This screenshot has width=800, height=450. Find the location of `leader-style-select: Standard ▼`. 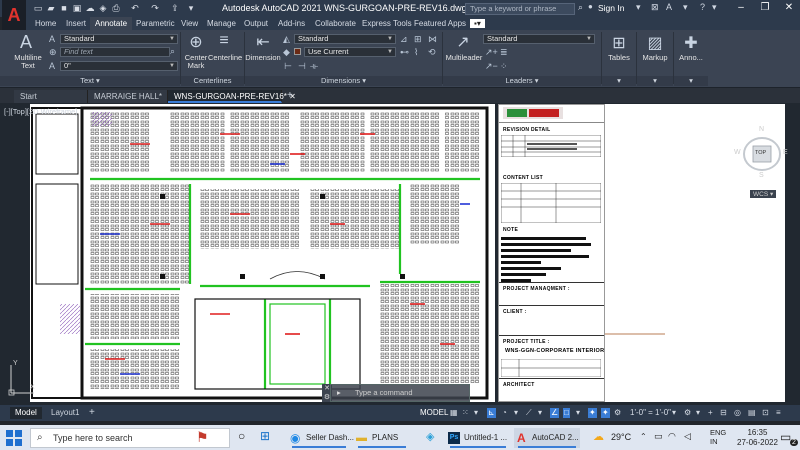

leader-style-select: Standard ▼ is located at coordinates (539, 39).